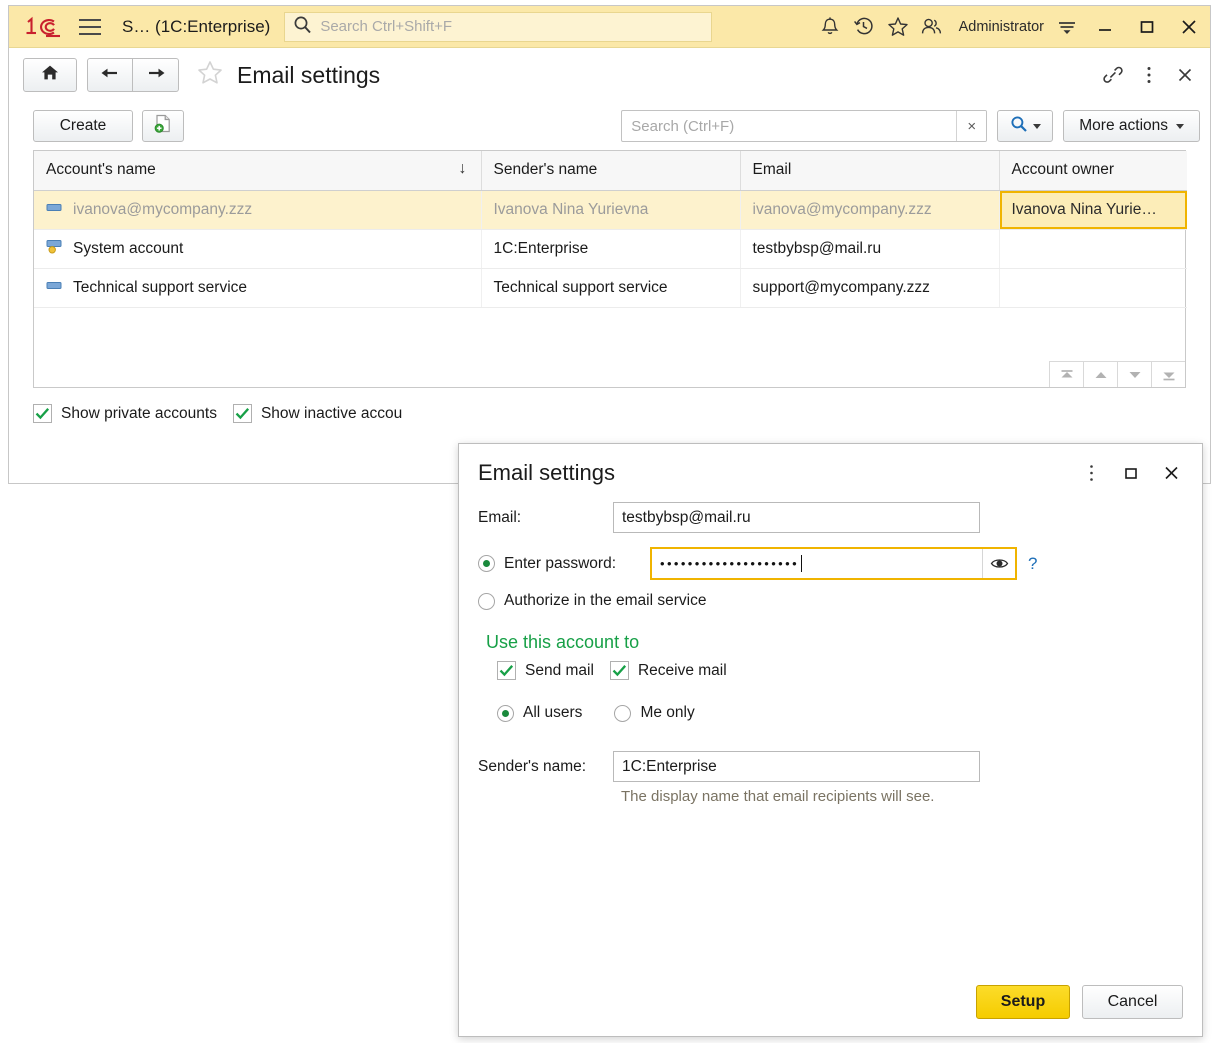  I want to click on account-system-icon, so click(54, 249).